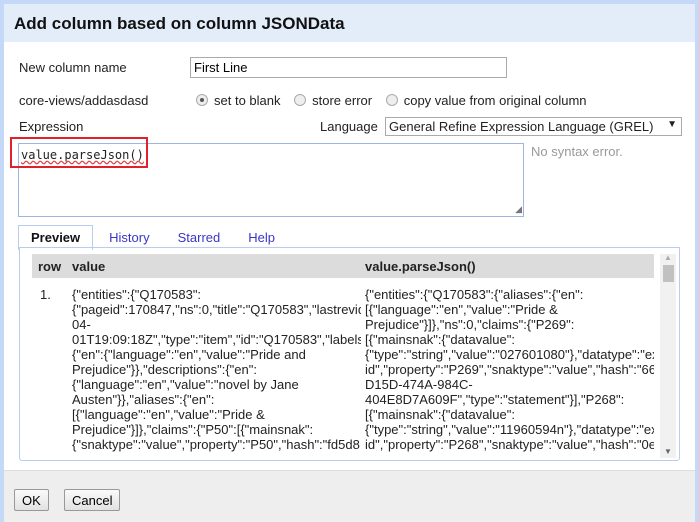  I want to click on tab-help: Help, so click(261, 237).